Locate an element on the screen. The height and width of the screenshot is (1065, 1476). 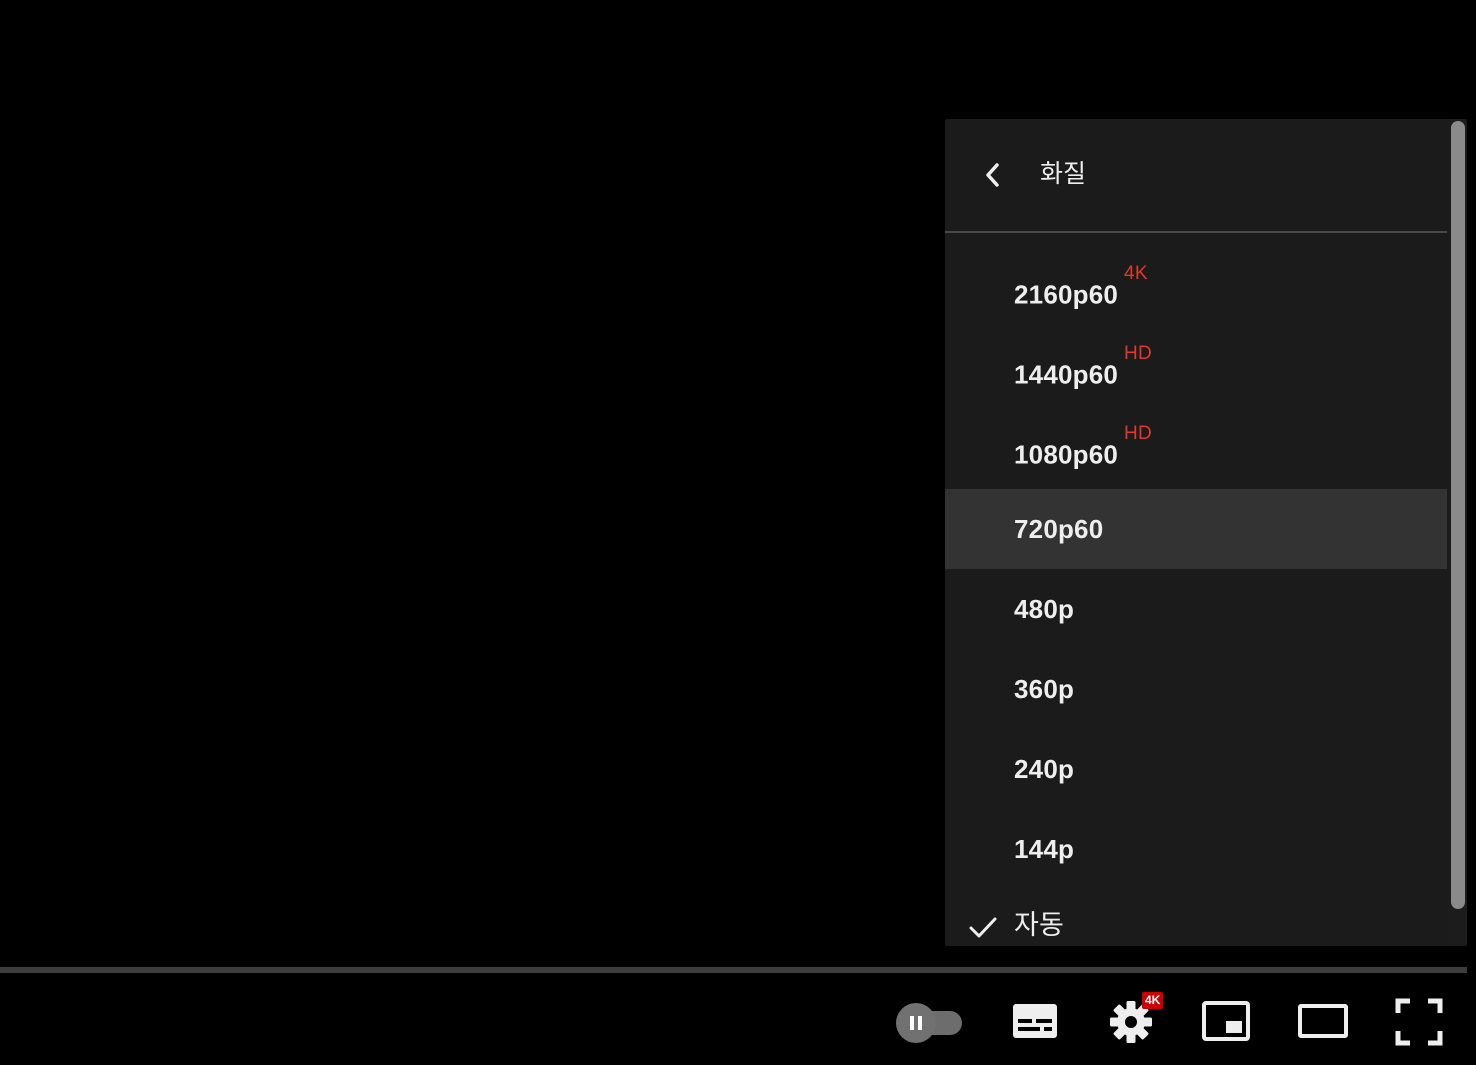
quality-item-1440p60: 1440p60HD is located at coordinates (1196, 369).